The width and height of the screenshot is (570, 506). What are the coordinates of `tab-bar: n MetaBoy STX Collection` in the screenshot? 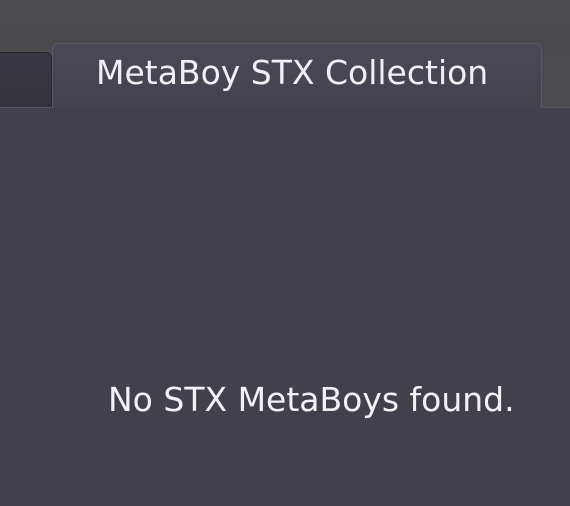 It's located at (285, 74).